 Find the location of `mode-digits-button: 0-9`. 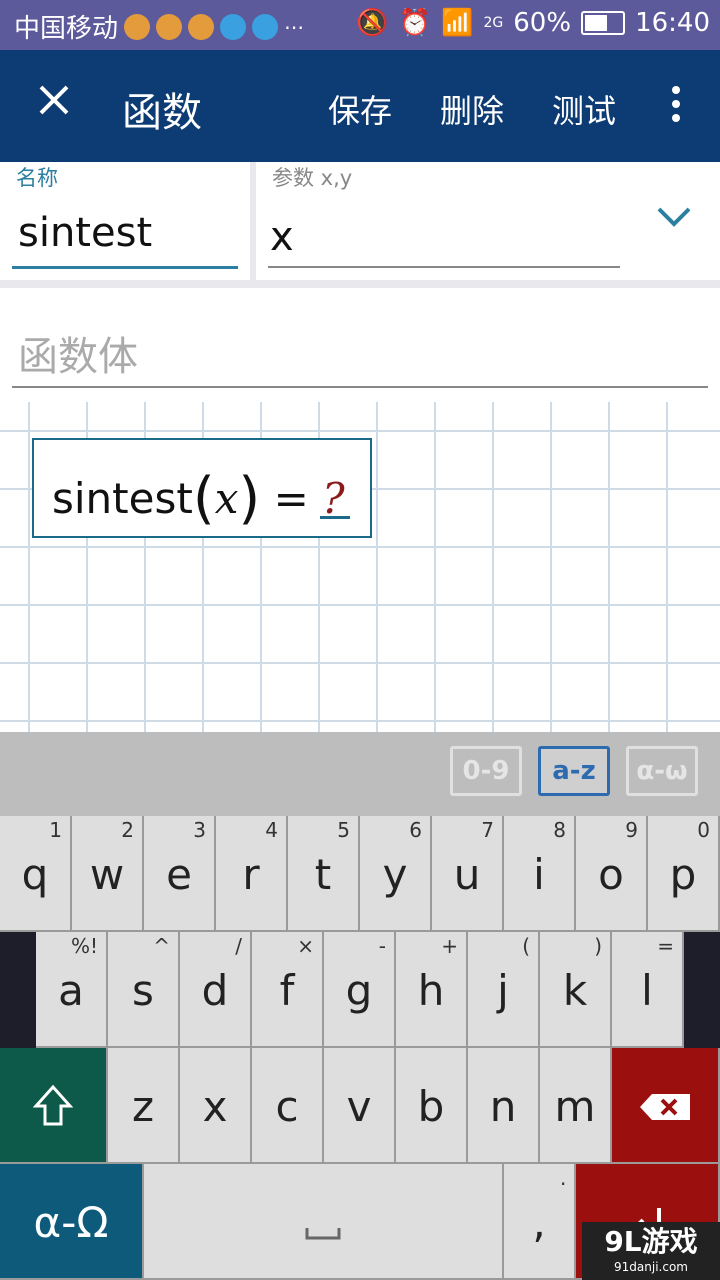

mode-digits-button: 0-9 is located at coordinates (486, 771).